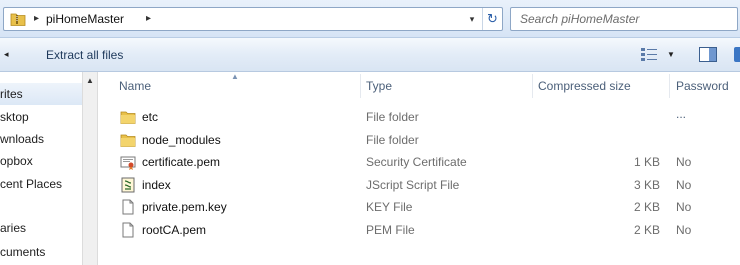 The height and width of the screenshot is (265, 740). I want to click on file-name: node_modules, so click(181, 140).